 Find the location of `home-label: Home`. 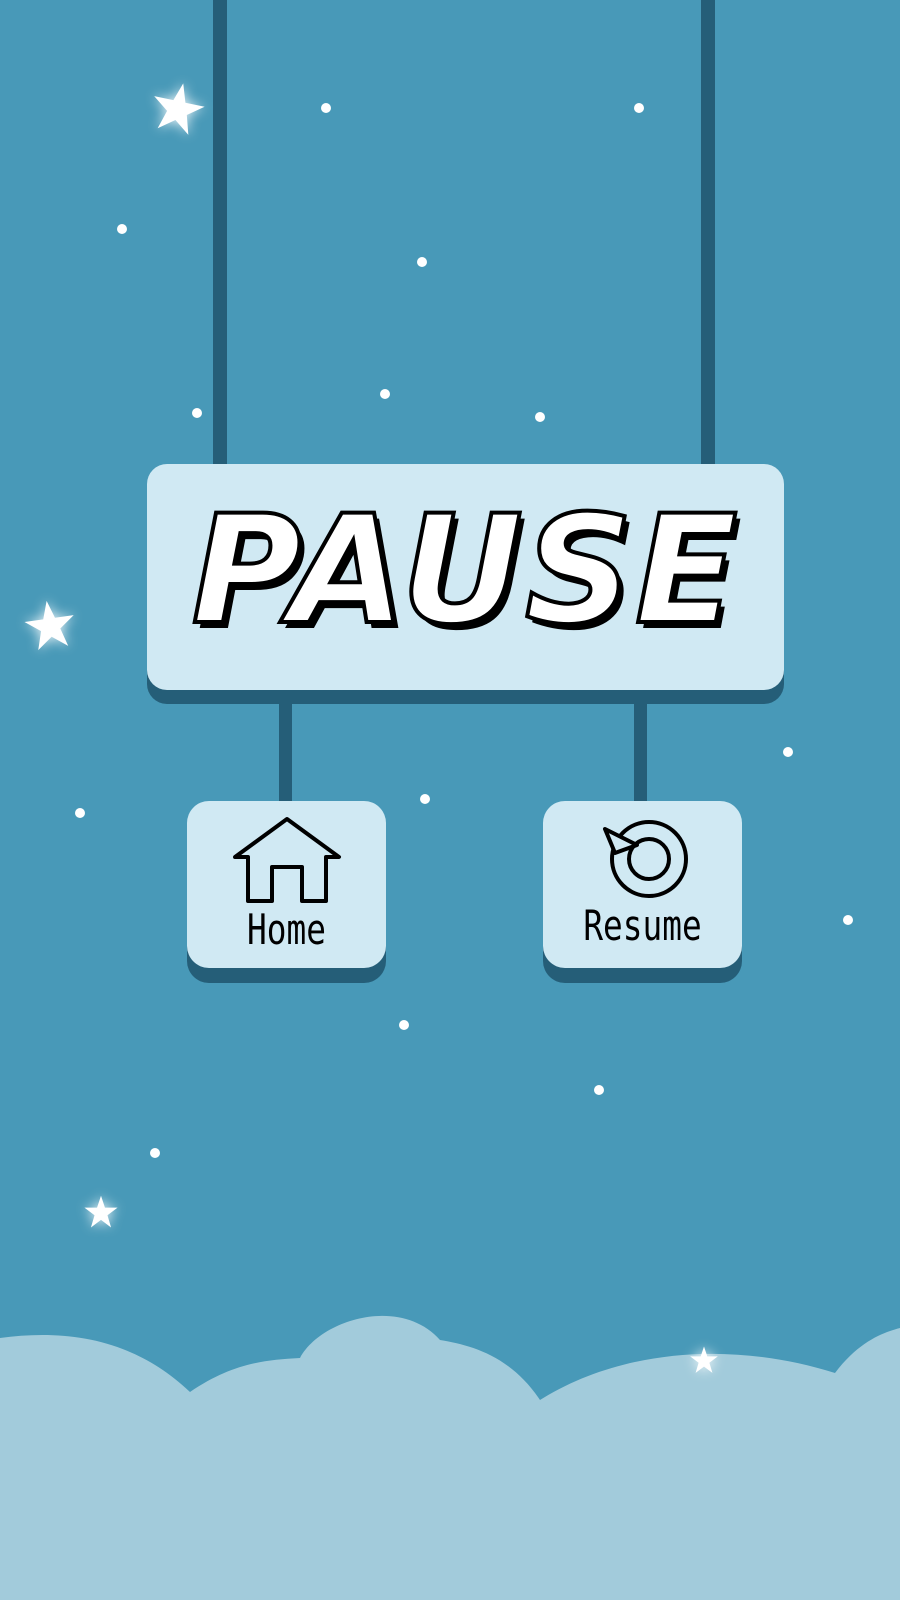

home-label: Home is located at coordinates (286, 929).